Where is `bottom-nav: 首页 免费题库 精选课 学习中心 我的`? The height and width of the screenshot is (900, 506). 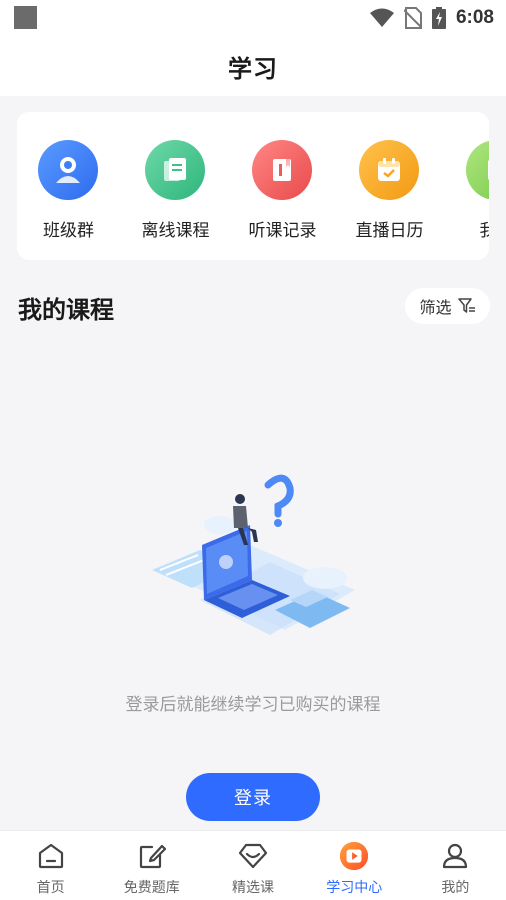 bottom-nav: 首页 免费题库 精选课 学习中心 我的 is located at coordinates (253, 865).